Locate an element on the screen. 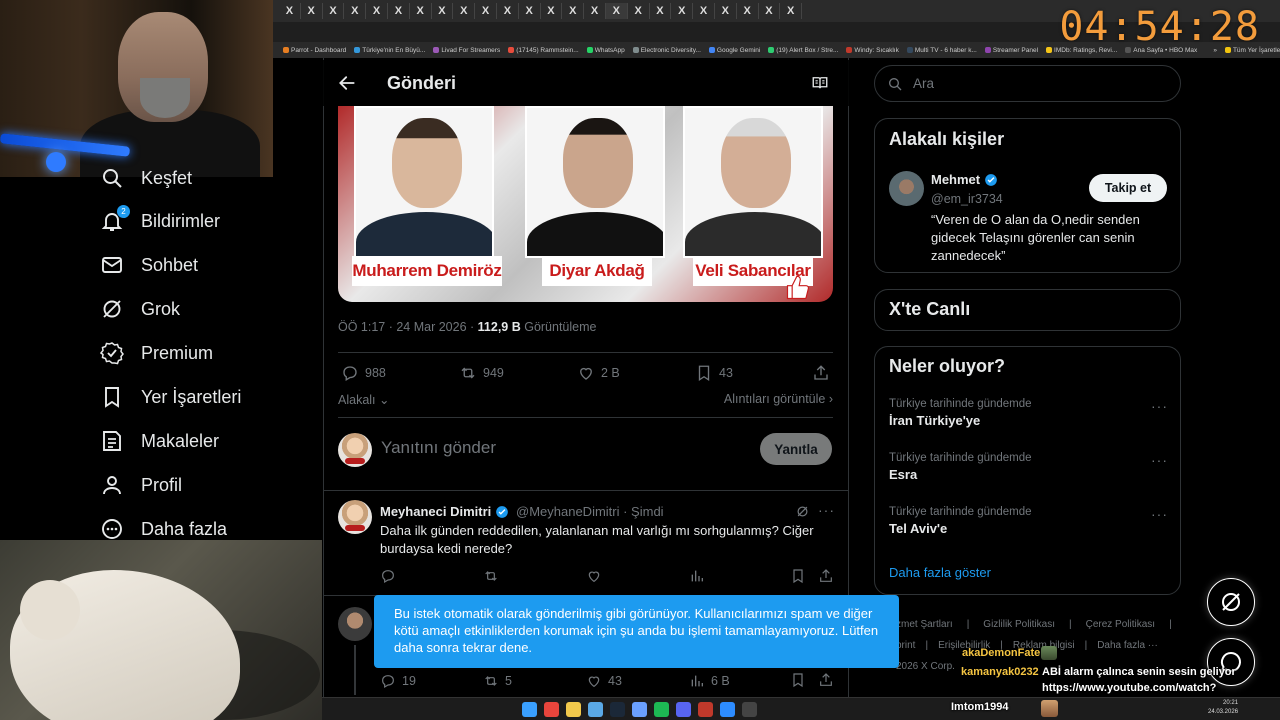  sidebar-item-person: Profil is located at coordinates (141, 485).